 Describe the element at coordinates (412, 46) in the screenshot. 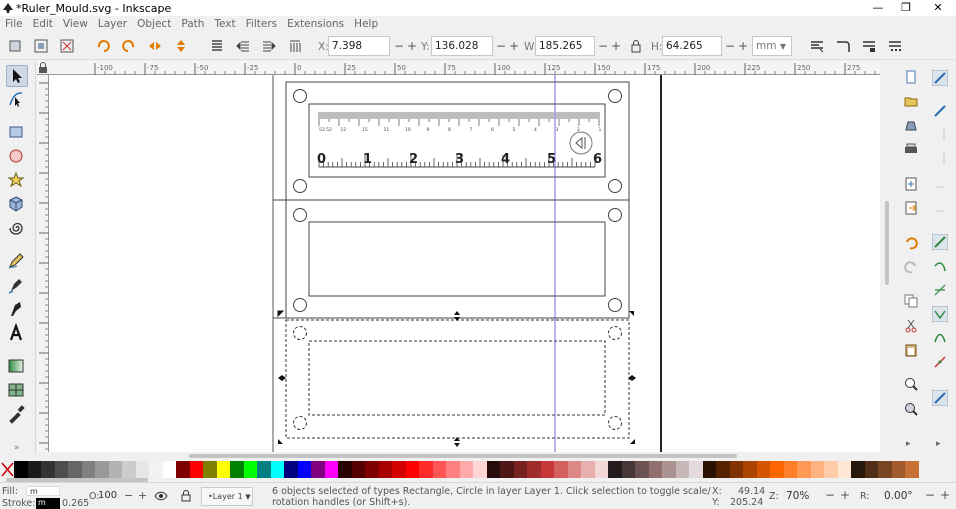

I see `x-increment-button: +` at that location.